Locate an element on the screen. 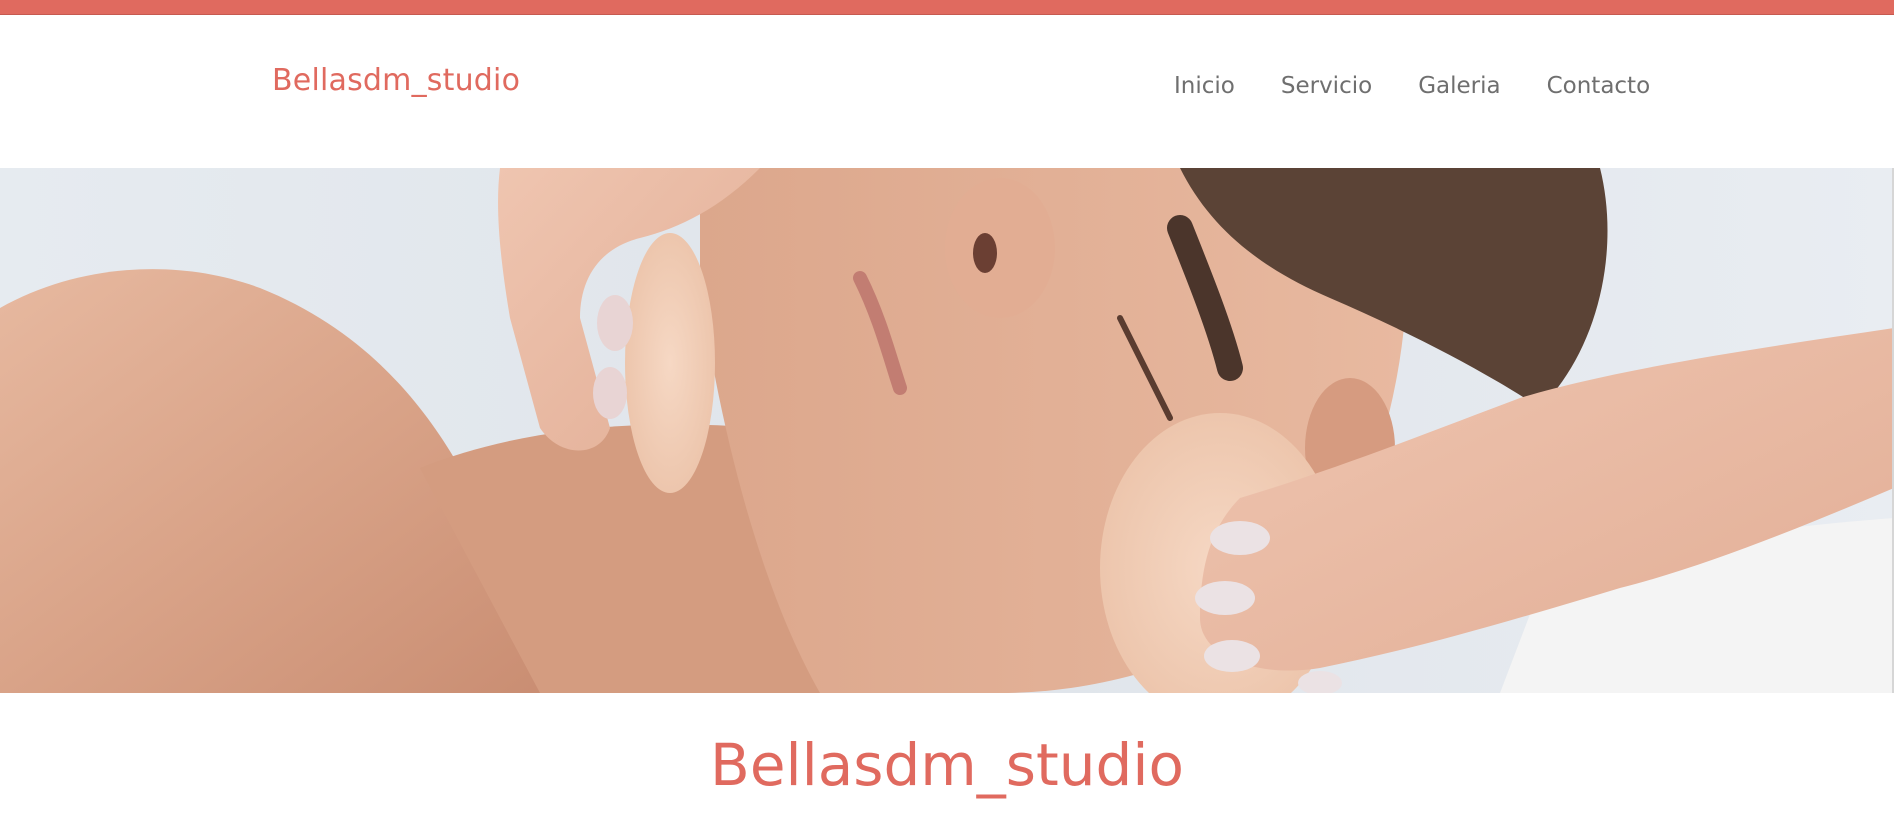  top-accent-bar is located at coordinates (947, 7).